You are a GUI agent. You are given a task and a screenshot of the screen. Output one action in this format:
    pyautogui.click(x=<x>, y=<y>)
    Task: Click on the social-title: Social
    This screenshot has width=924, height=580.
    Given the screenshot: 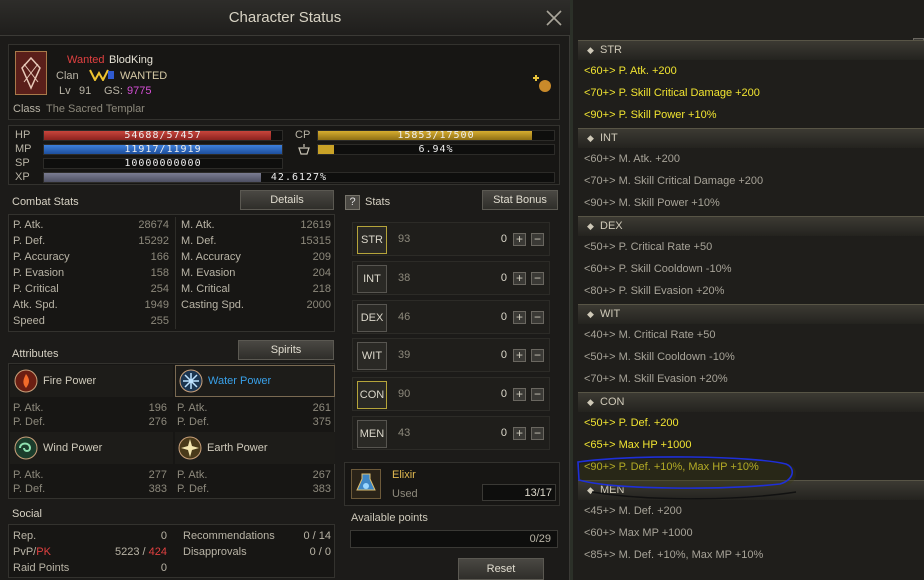 What is the action you would take?
    pyautogui.click(x=27, y=514)
    